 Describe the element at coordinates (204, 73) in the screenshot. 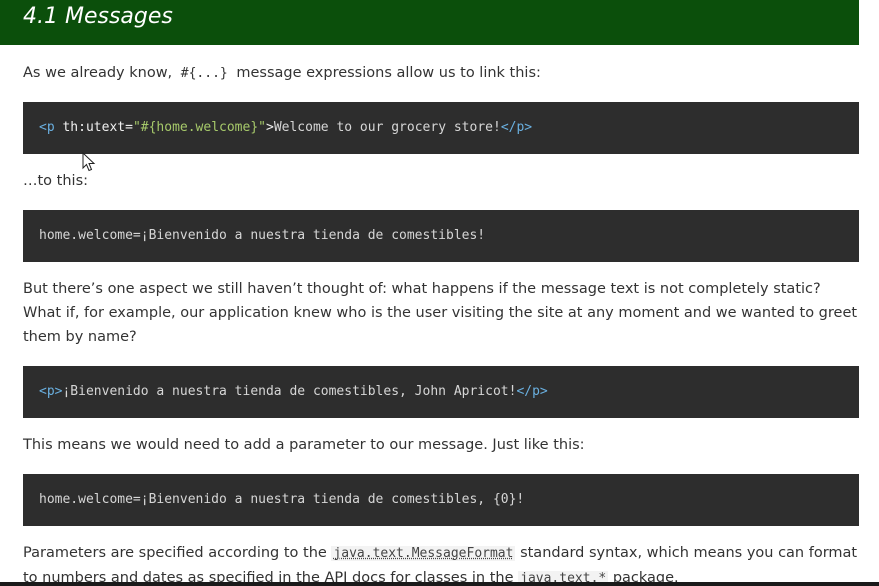

I see `inline-code-message-expression: #{...}` at that location.